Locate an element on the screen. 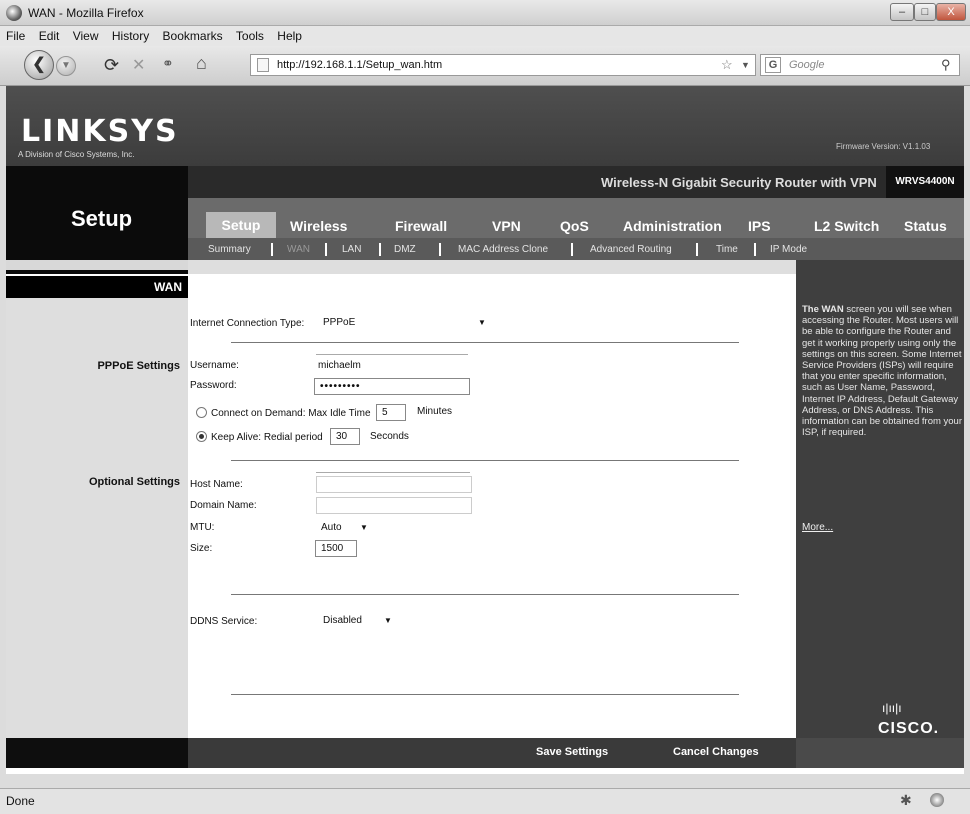 This screenshot has height=814, width=970. menu-bookmarks: Bookmarks is located at coordinates (193, 36).